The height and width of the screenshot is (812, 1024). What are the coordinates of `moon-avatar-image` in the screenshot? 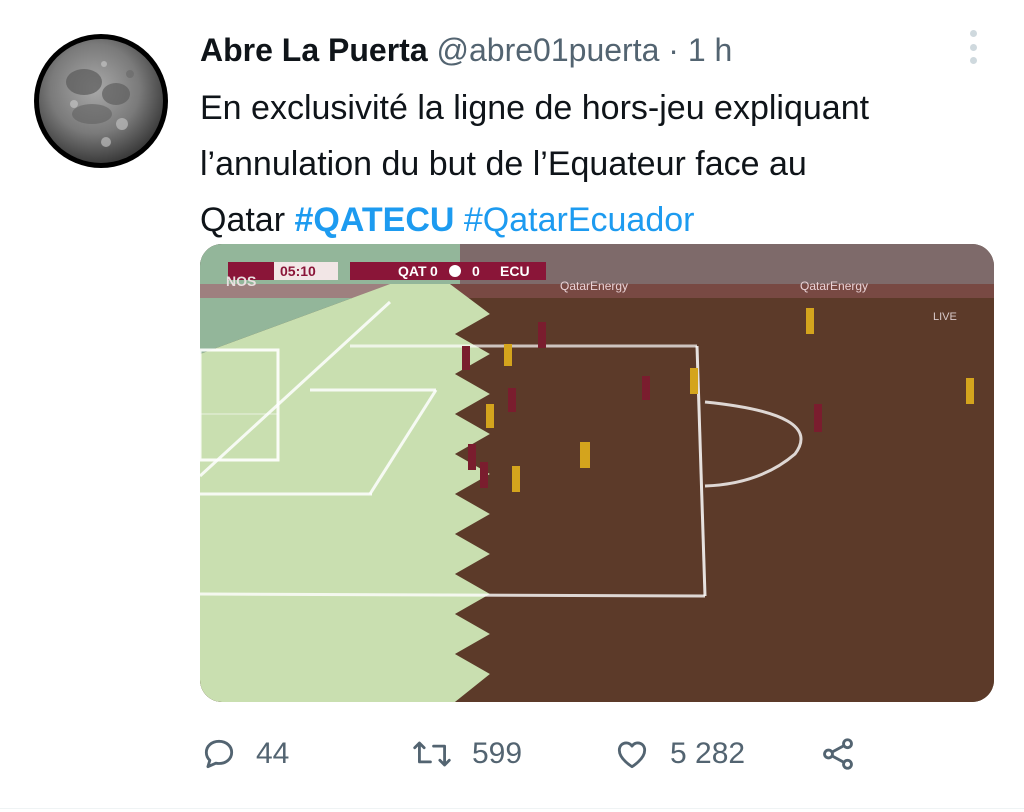 It's located at (101, 101).